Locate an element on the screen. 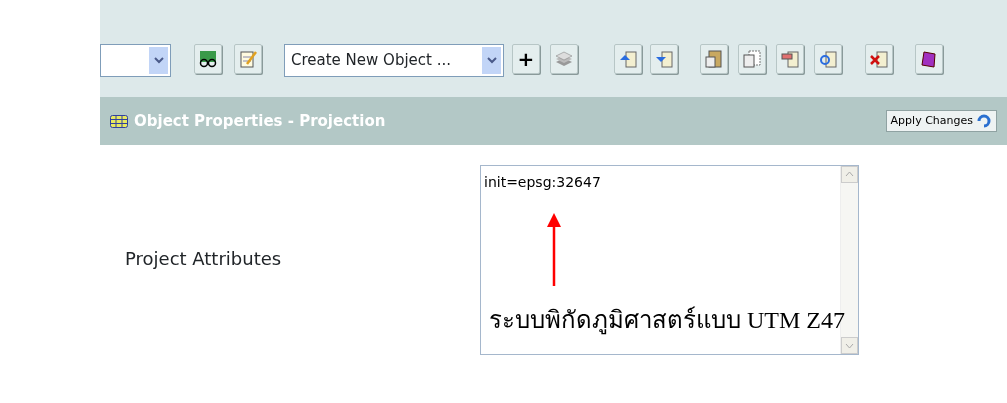 Image resolution: width=1007 pixels, height=403 pixels. document-down-arrow-button is located at coordinates (664, 59).